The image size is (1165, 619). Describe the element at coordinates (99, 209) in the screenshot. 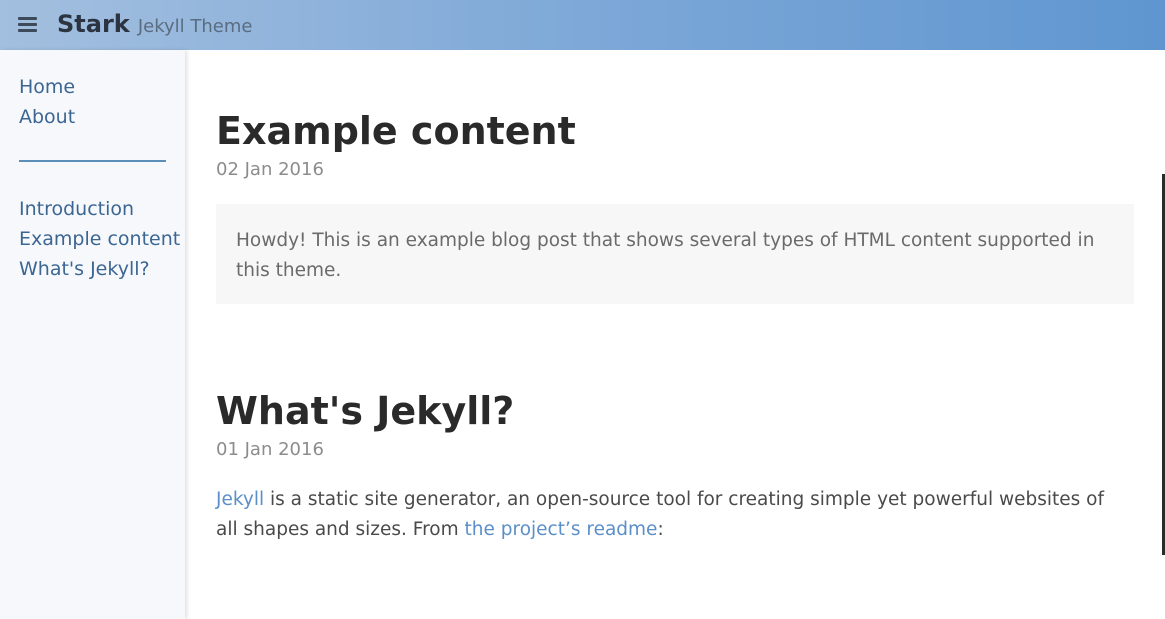

I see `sidebar-item-introduction: Introduction` at that location.